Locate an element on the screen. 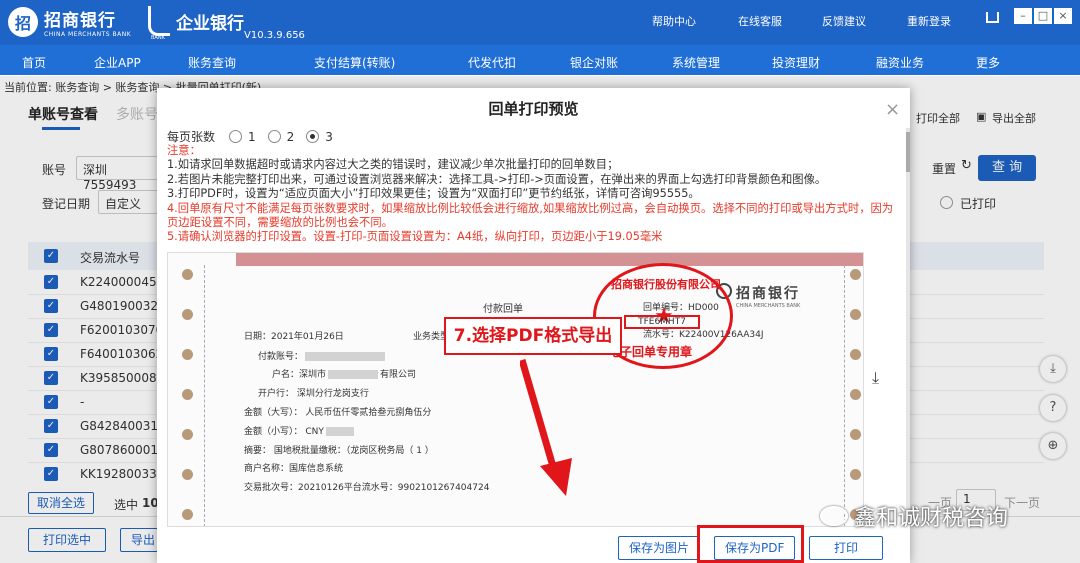 The height and width of the screenshot is (563, 1080). amount-num-label: 金额（小写）： CNY is located at coordinates (284, 432).